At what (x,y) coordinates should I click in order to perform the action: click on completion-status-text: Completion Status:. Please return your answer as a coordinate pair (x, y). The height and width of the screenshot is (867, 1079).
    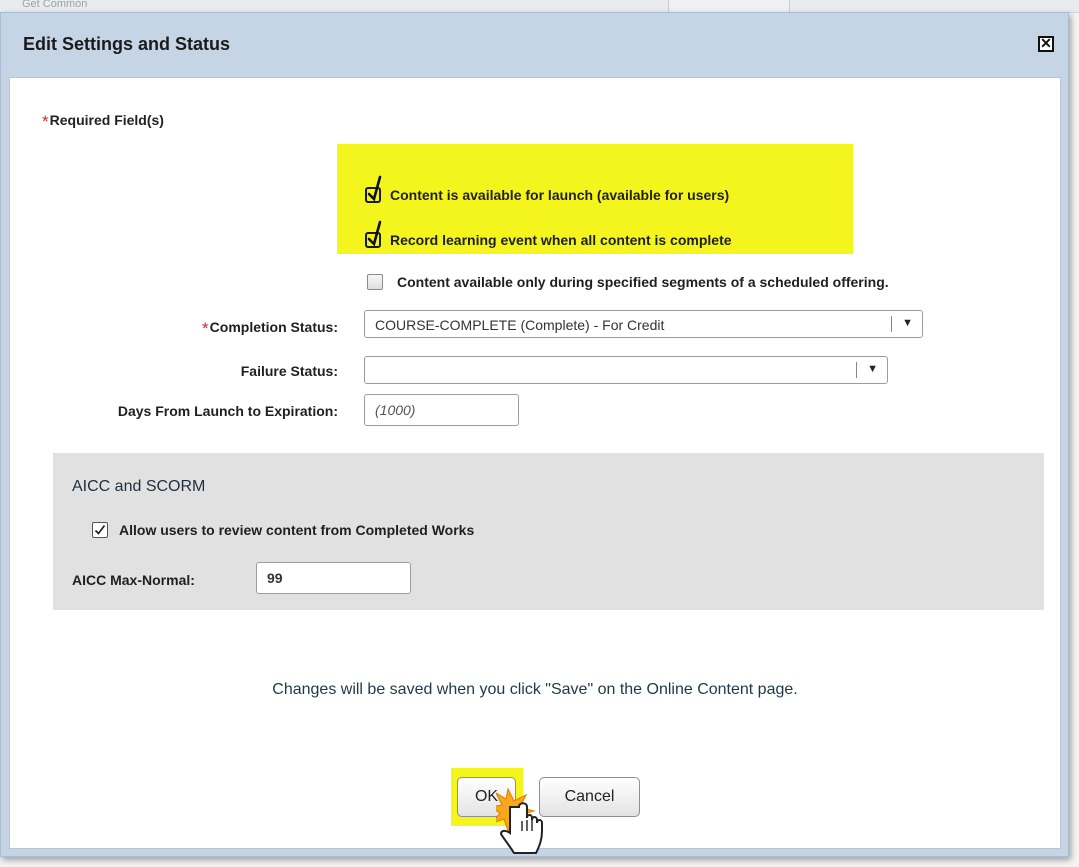
    Looking at the image, I should click on (273, 327).